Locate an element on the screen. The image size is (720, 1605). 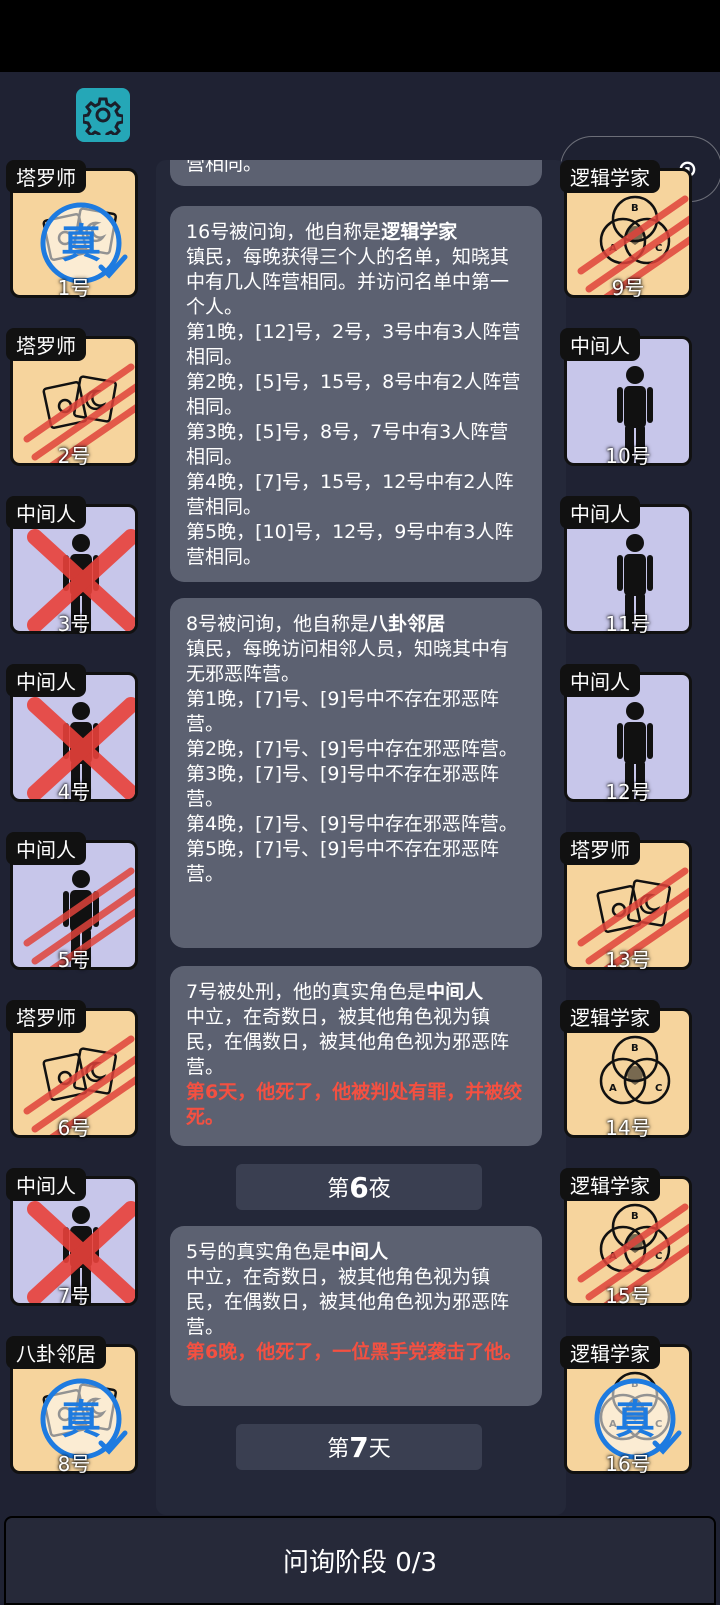
player-card-6: 塔罗师 6号 is located at coordinates (74, 1070).